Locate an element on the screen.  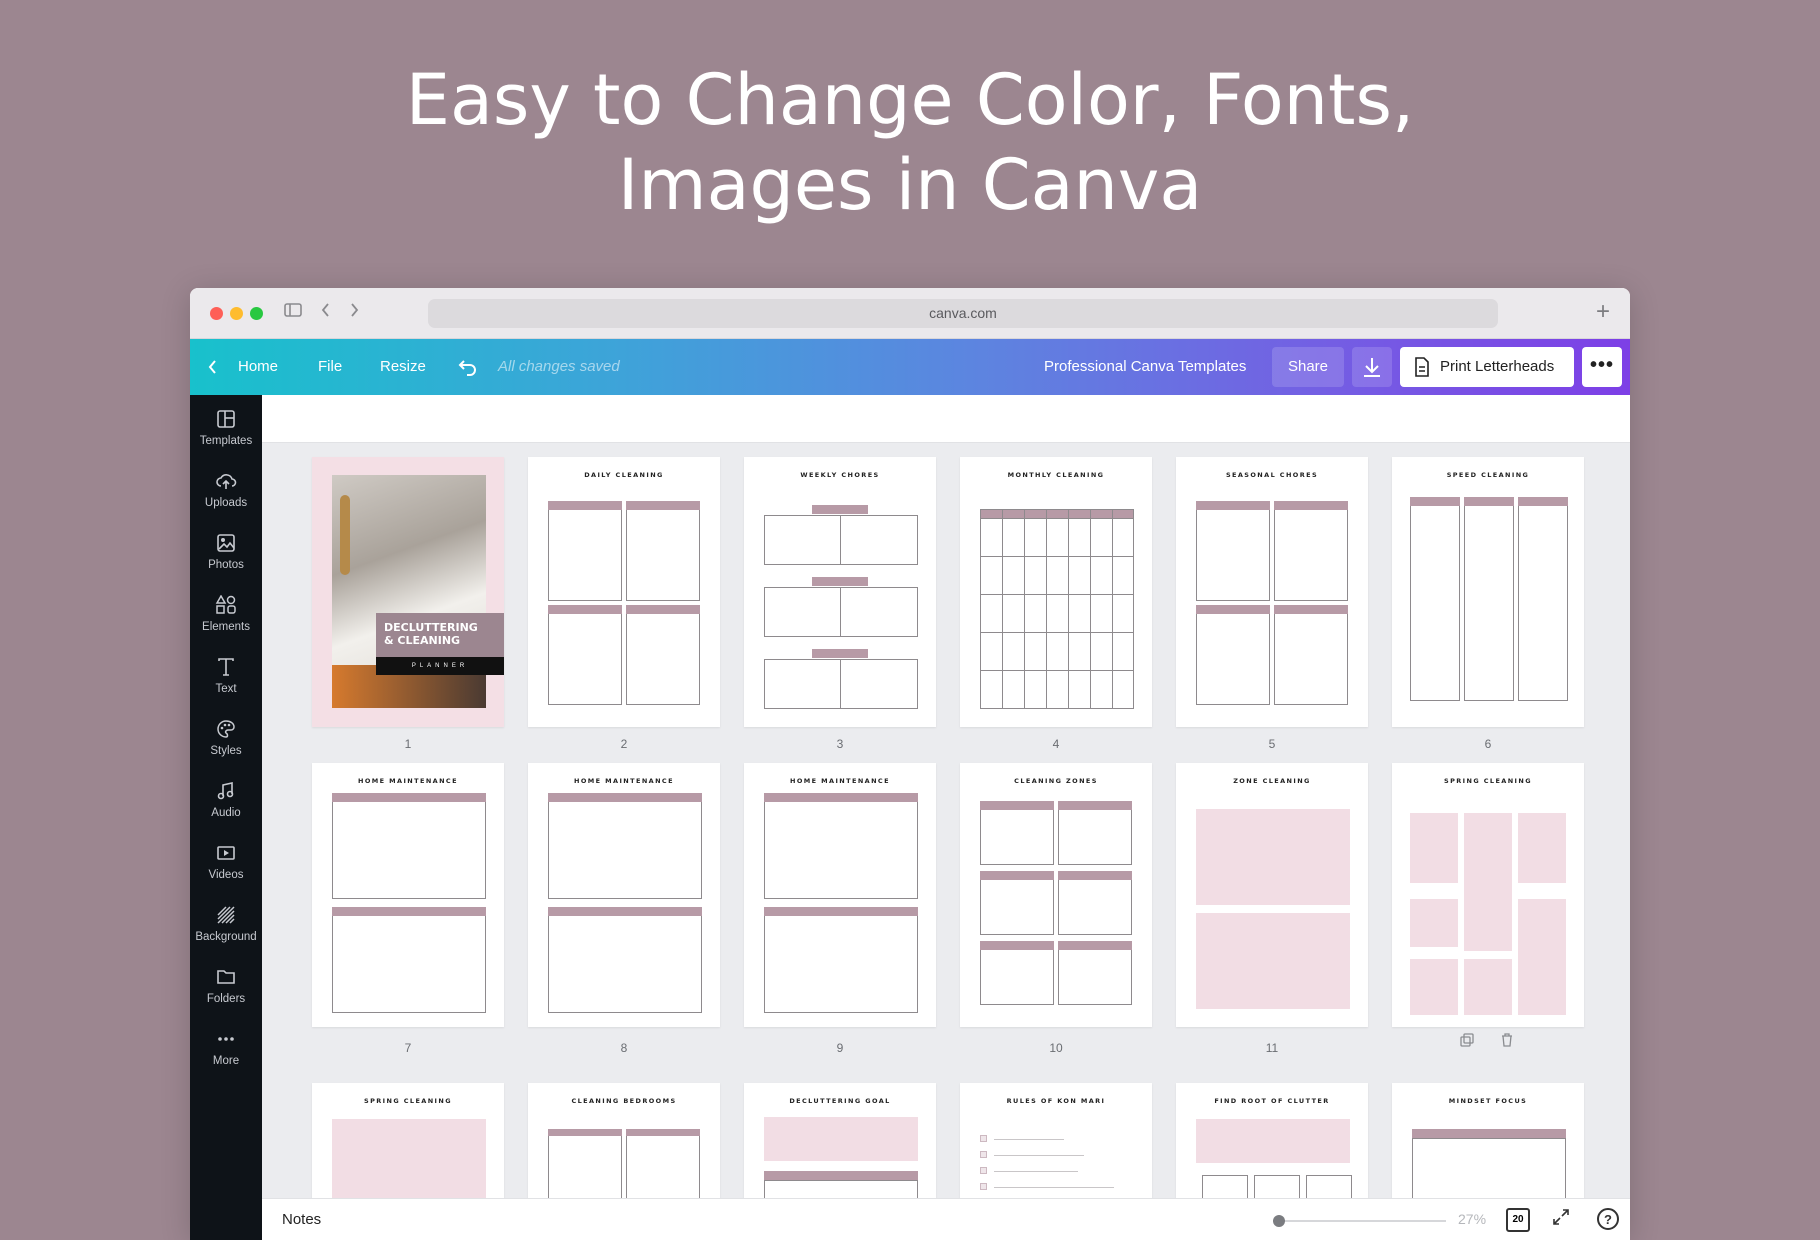
fullscreen-icon is located at coordinates (1561, 1219).